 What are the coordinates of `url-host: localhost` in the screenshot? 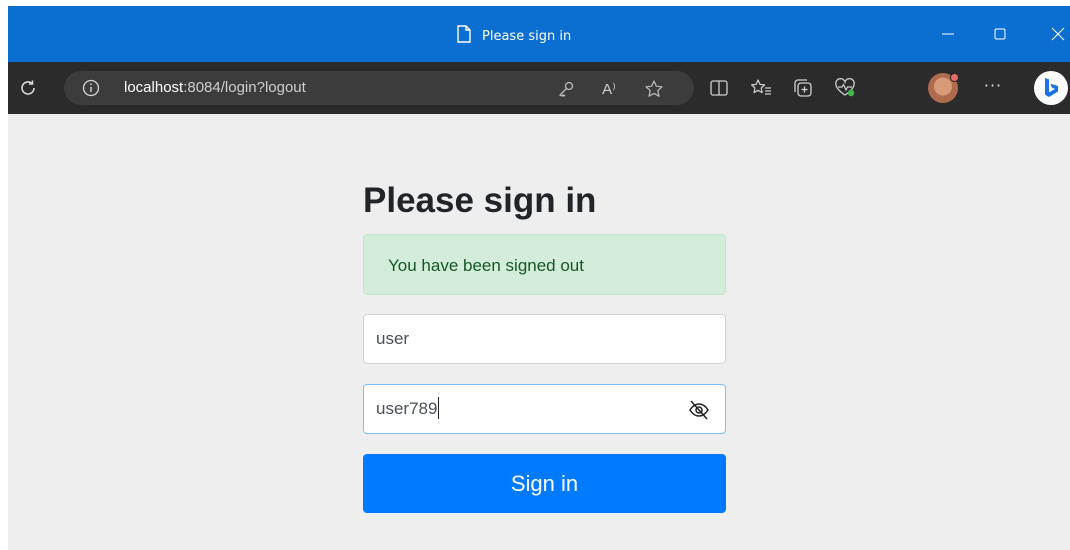 It's located at (154, 87).